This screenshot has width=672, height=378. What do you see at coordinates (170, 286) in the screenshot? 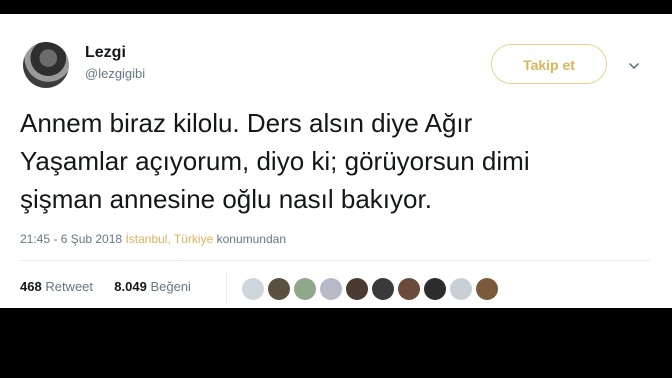
I see `like-label: Beğeni` at bounding box center [170, 286].